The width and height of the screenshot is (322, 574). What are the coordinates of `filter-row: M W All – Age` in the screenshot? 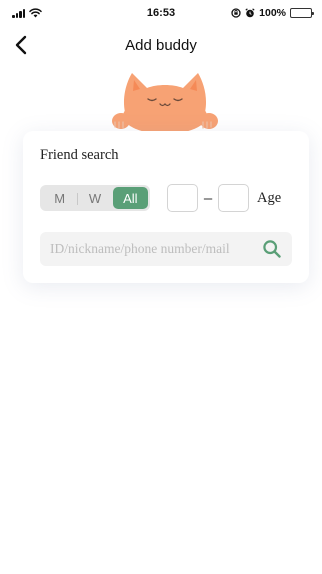 It's located at (166, 198).